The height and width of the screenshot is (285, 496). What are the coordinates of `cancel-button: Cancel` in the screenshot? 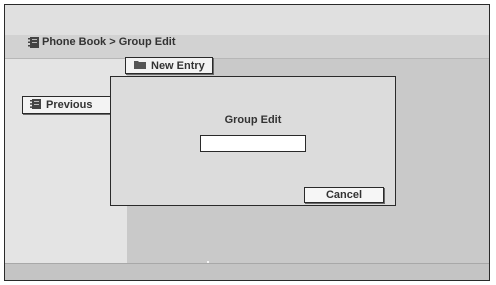 It's located at (344, 195).